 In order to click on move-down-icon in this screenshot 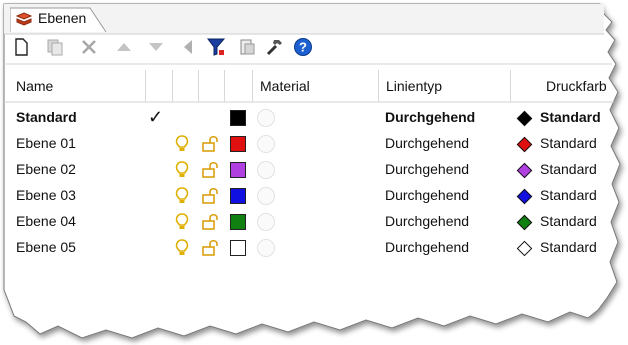, I will do `click(156, 47)`.